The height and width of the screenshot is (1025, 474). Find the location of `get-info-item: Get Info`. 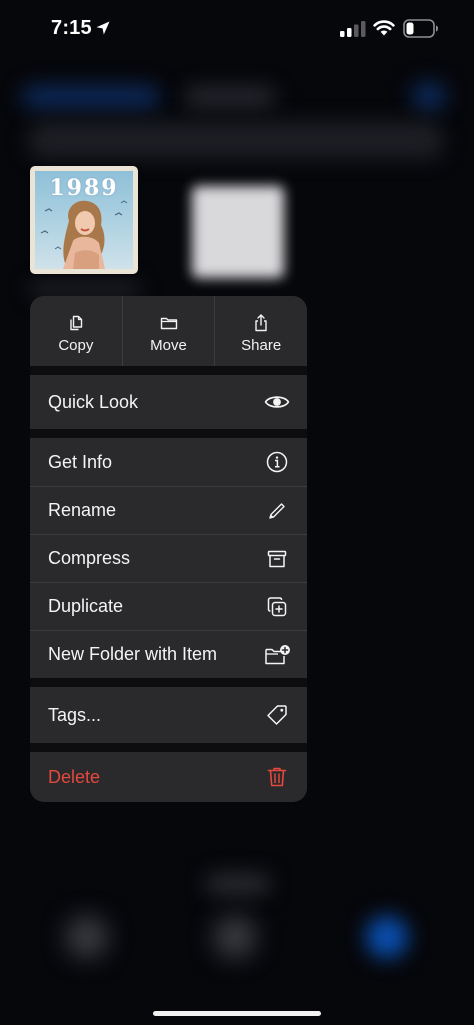

get-info-item: Get Info is located at coordinates (168, 462).